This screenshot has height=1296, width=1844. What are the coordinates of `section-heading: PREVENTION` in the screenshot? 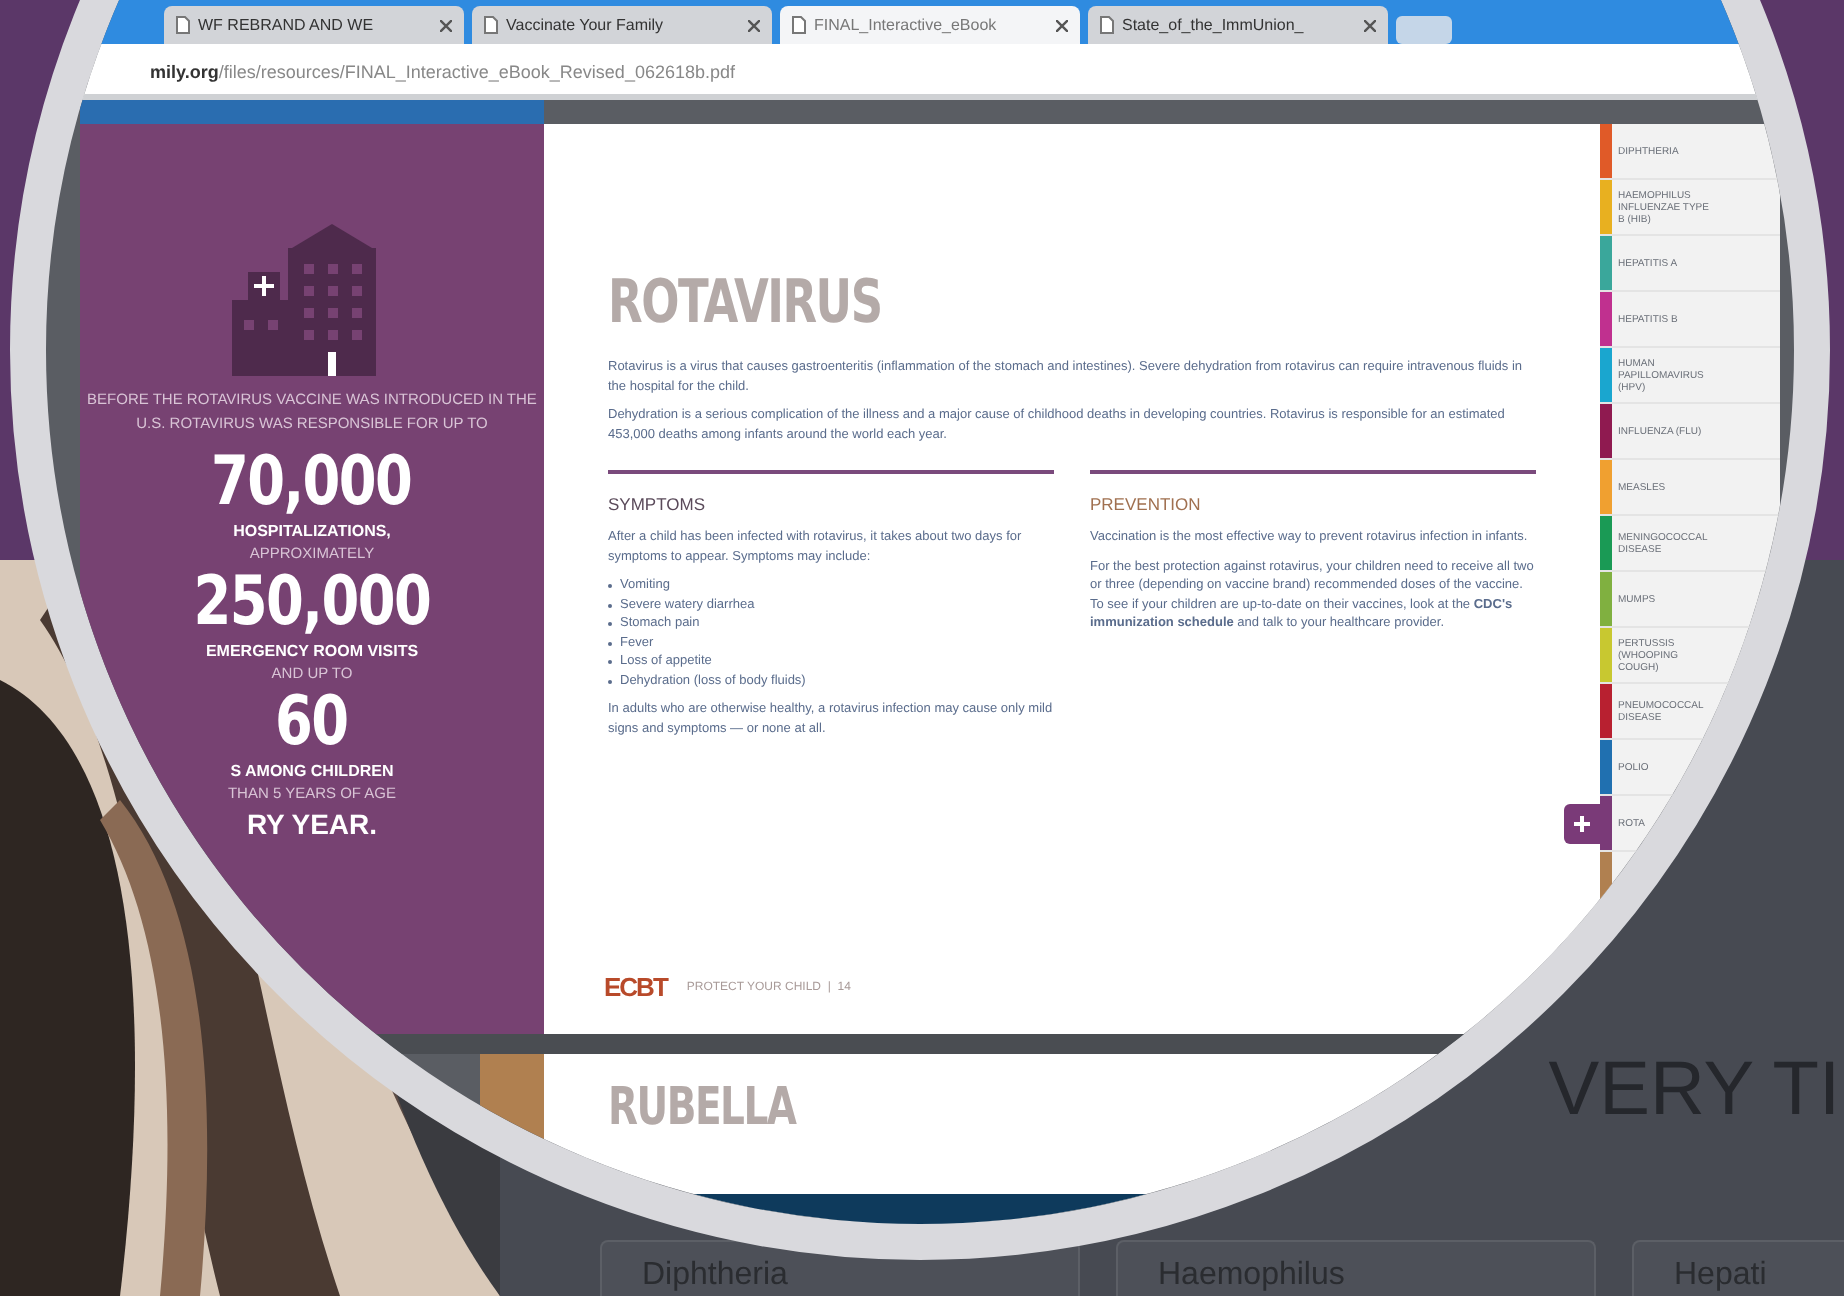 It's located at (1146, 504).